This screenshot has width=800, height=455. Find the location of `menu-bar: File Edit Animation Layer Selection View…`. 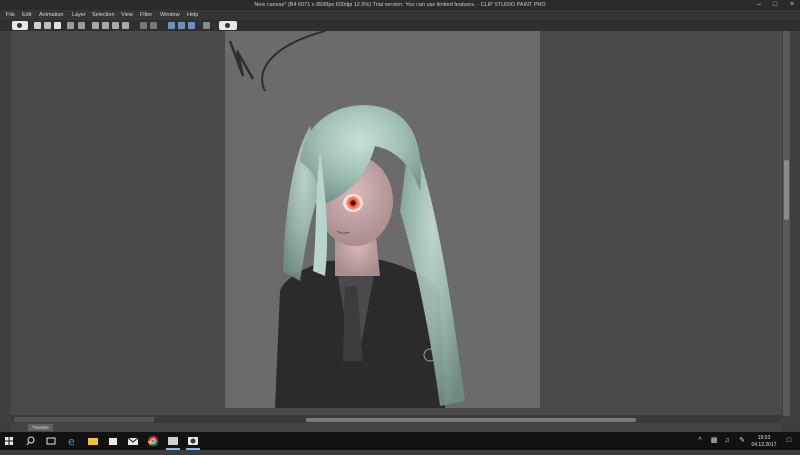

menu-bar: File Edit Animation Layer Selection View… is located at coordinates (400, 15).